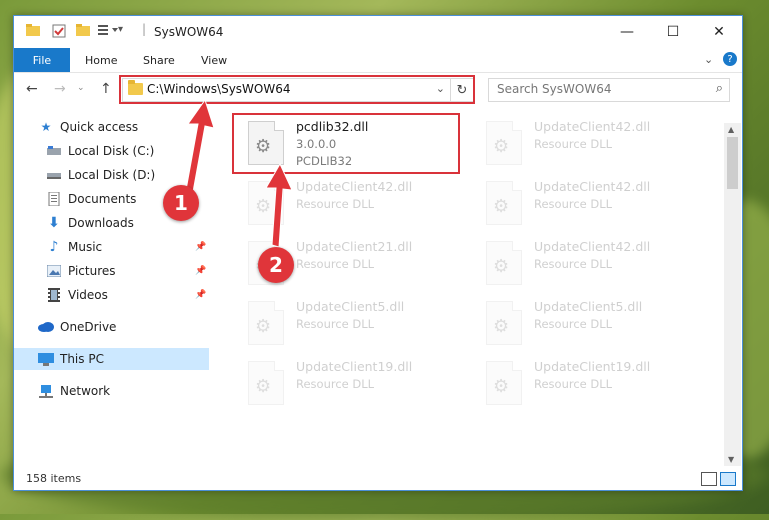 The height and width of the screenshot is (520, 769). What do you see at coordinates (276, 265) in the screenshot?
I see `callout-2: 2` at bounding box center [276, 265].